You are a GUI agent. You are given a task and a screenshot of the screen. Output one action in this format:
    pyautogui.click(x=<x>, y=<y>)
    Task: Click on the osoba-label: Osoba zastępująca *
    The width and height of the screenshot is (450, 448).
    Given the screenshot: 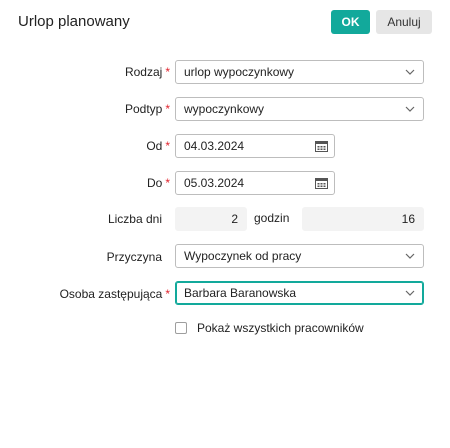 What is the action you would take?
    pyautogui.click(x=114, y=294)
    